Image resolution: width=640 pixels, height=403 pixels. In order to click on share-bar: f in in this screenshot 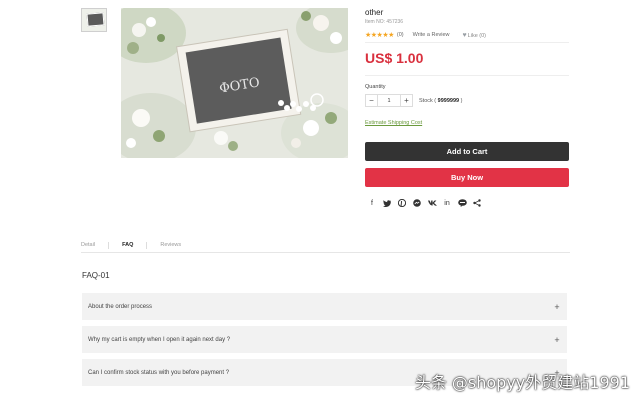, I will do `click(424, 203)`.